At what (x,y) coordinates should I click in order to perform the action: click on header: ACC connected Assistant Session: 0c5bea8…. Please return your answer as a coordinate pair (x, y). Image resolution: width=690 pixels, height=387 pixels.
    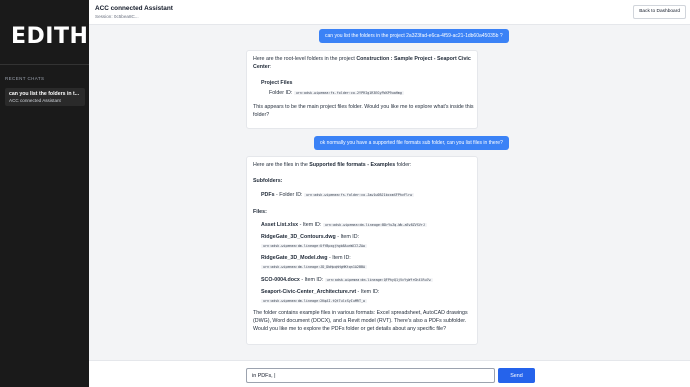
    Looking at the image, I should click on (389, 12).